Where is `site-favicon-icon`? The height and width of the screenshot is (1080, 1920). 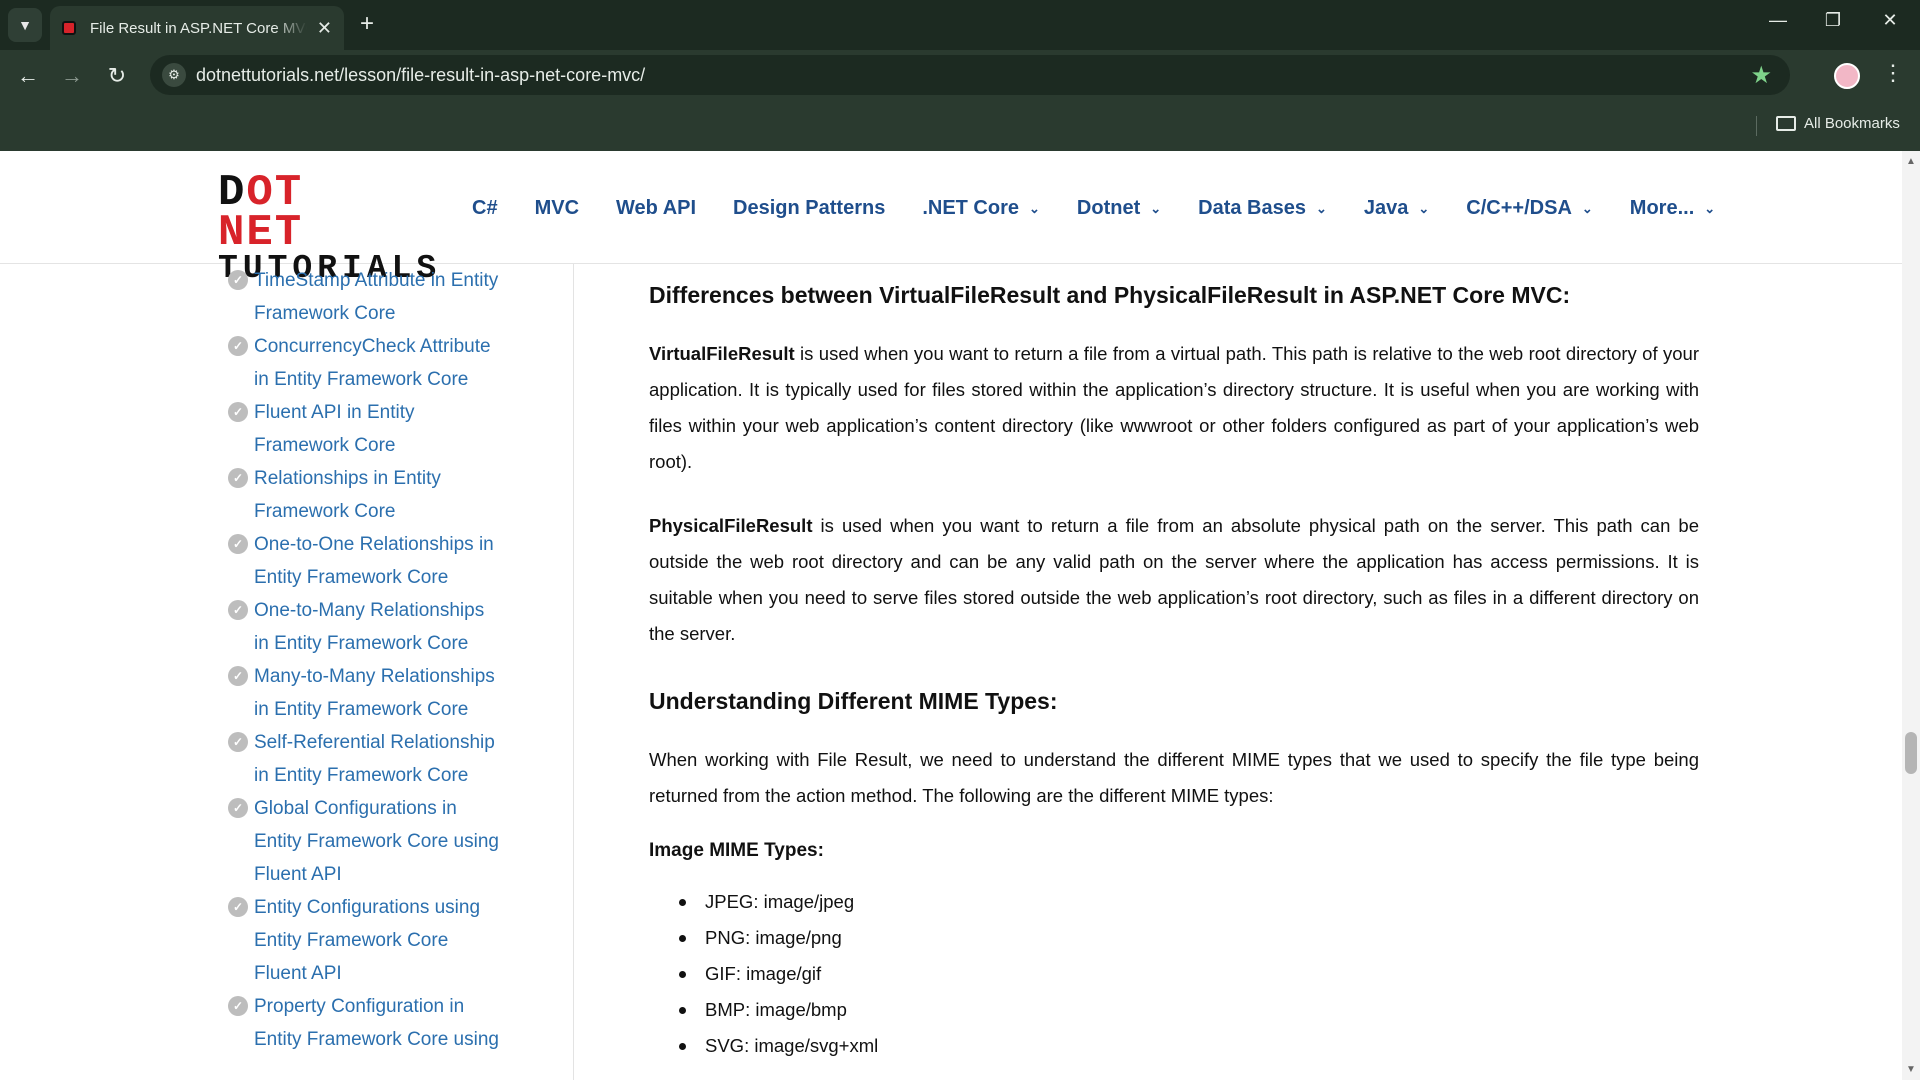
site-favicon-icon is located at coordinates (69, 28).